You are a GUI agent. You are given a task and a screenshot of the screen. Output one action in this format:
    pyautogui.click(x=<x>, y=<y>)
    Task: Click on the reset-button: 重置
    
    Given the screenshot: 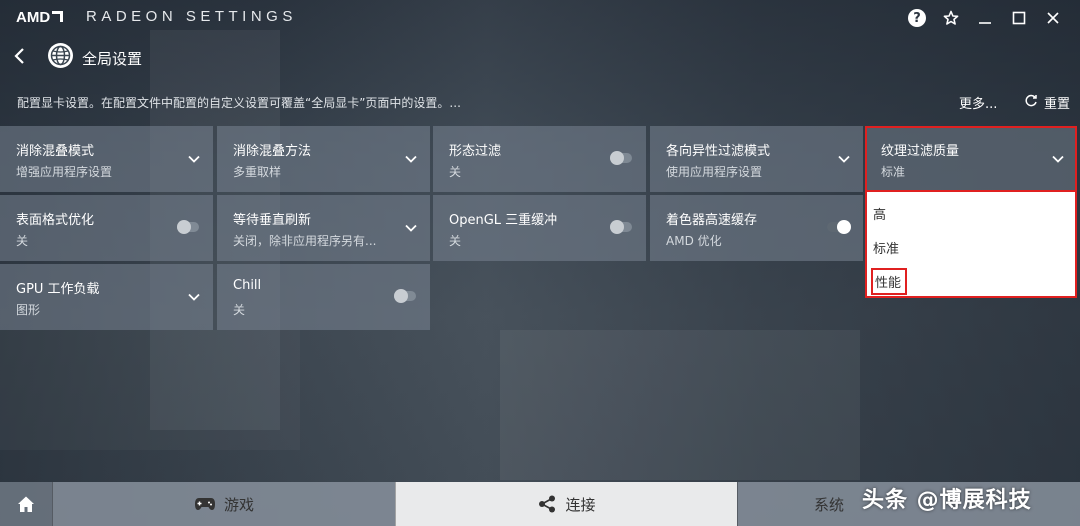 What is the action you would take?
    pyautogui.click(x=1047, y=102)
    